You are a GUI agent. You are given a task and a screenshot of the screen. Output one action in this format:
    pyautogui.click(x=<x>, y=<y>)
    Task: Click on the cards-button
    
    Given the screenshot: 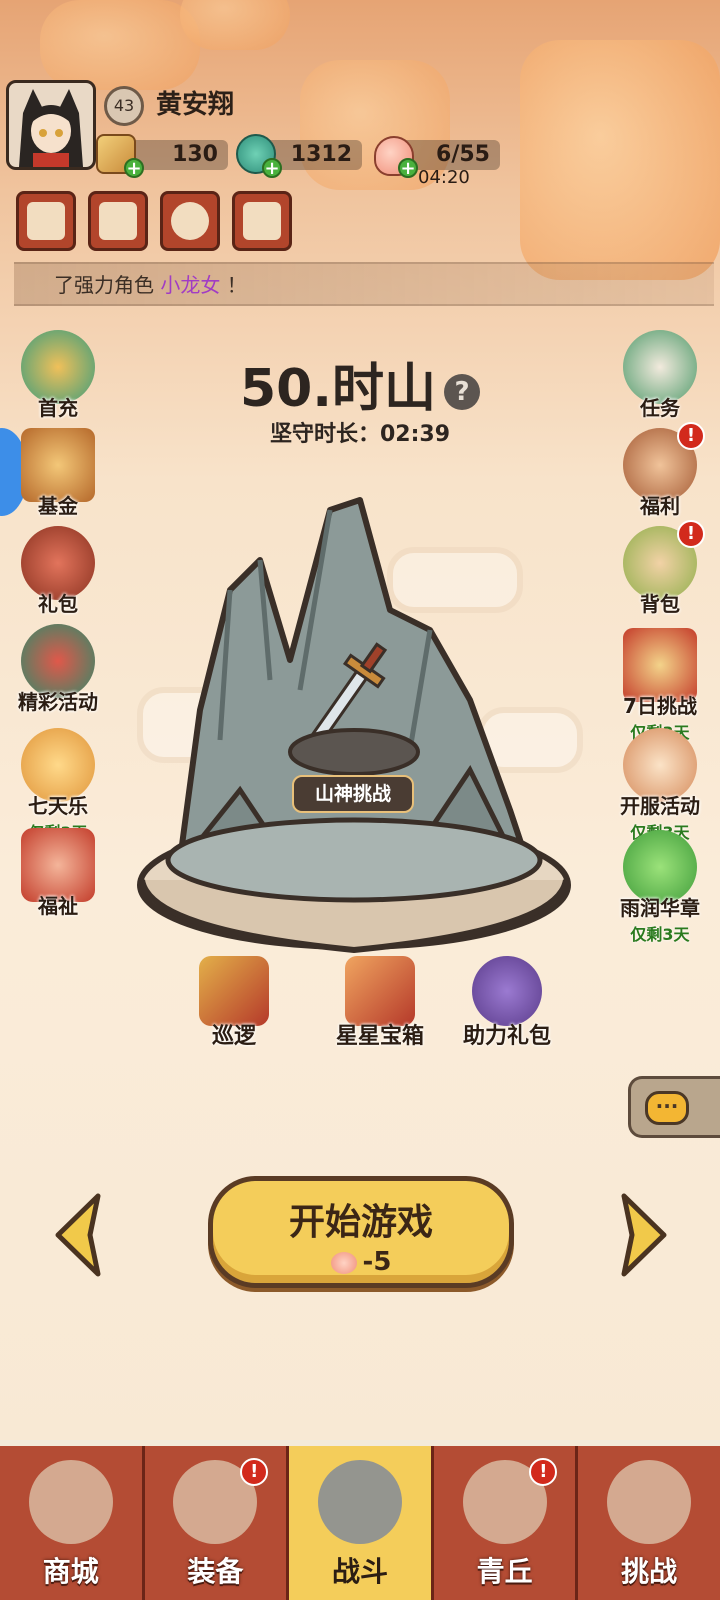 What is the action you would take?
    pyautogui.click(x=46, y=221)
    